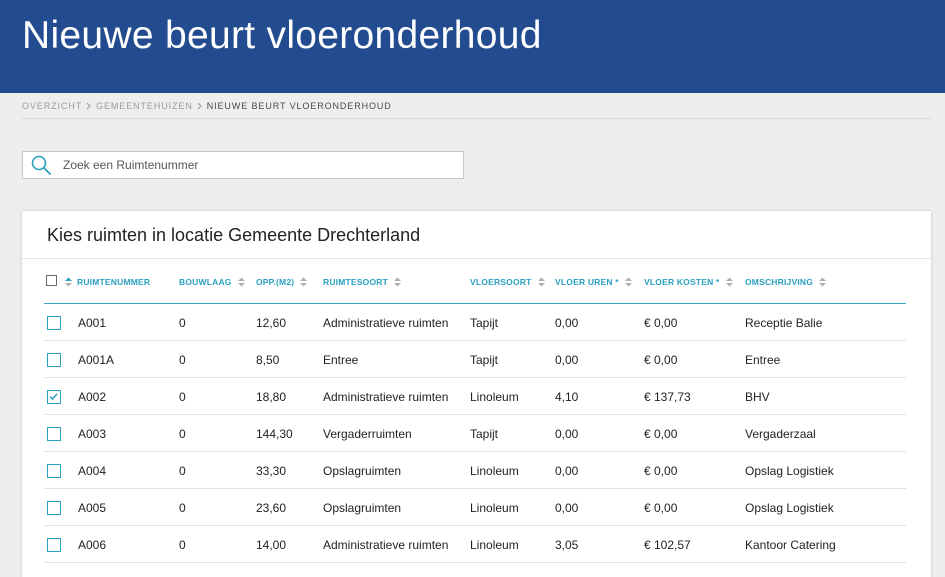 This screenshot has height=577, width=945. Describe the element at coordinates (144, 106) in the screenshot. I see `breadcrumb-gemeentehuizen: GEMEENTEHUIZEN` at that location.